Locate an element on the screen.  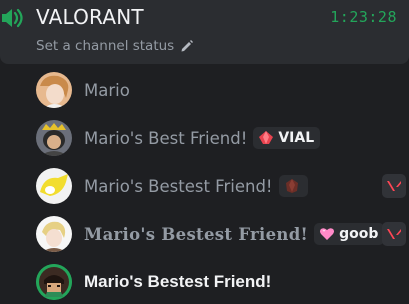
pencil-icon is located at coordinates (187, 46).